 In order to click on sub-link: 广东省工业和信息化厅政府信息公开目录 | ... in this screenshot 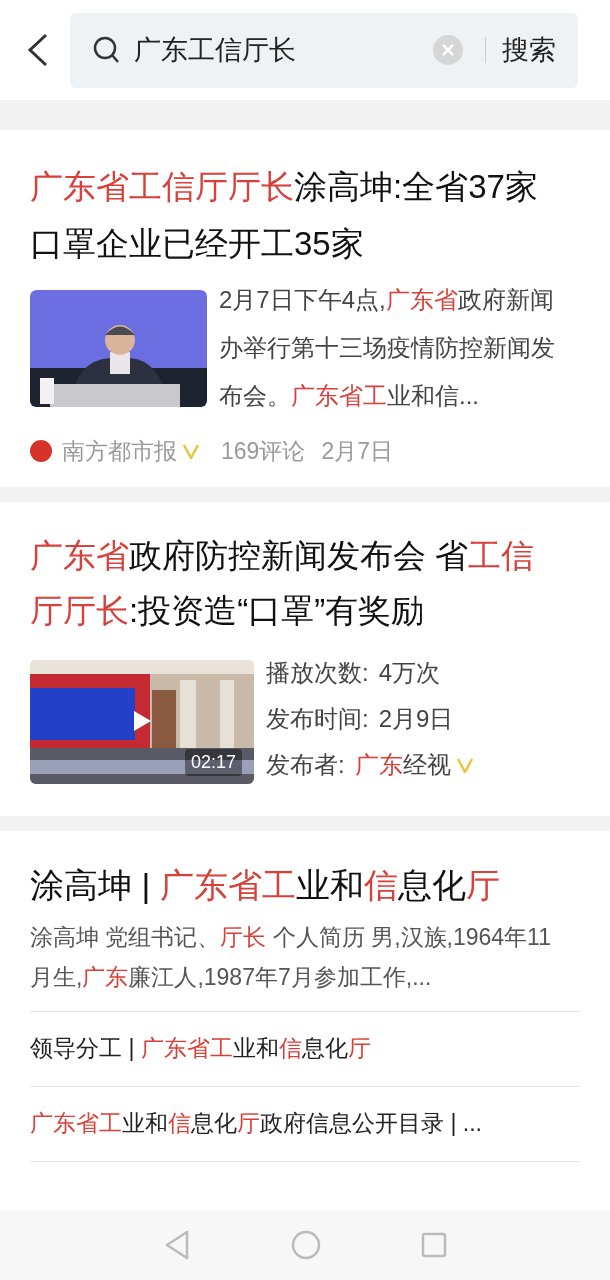, I will do `click(305, 1122)`.